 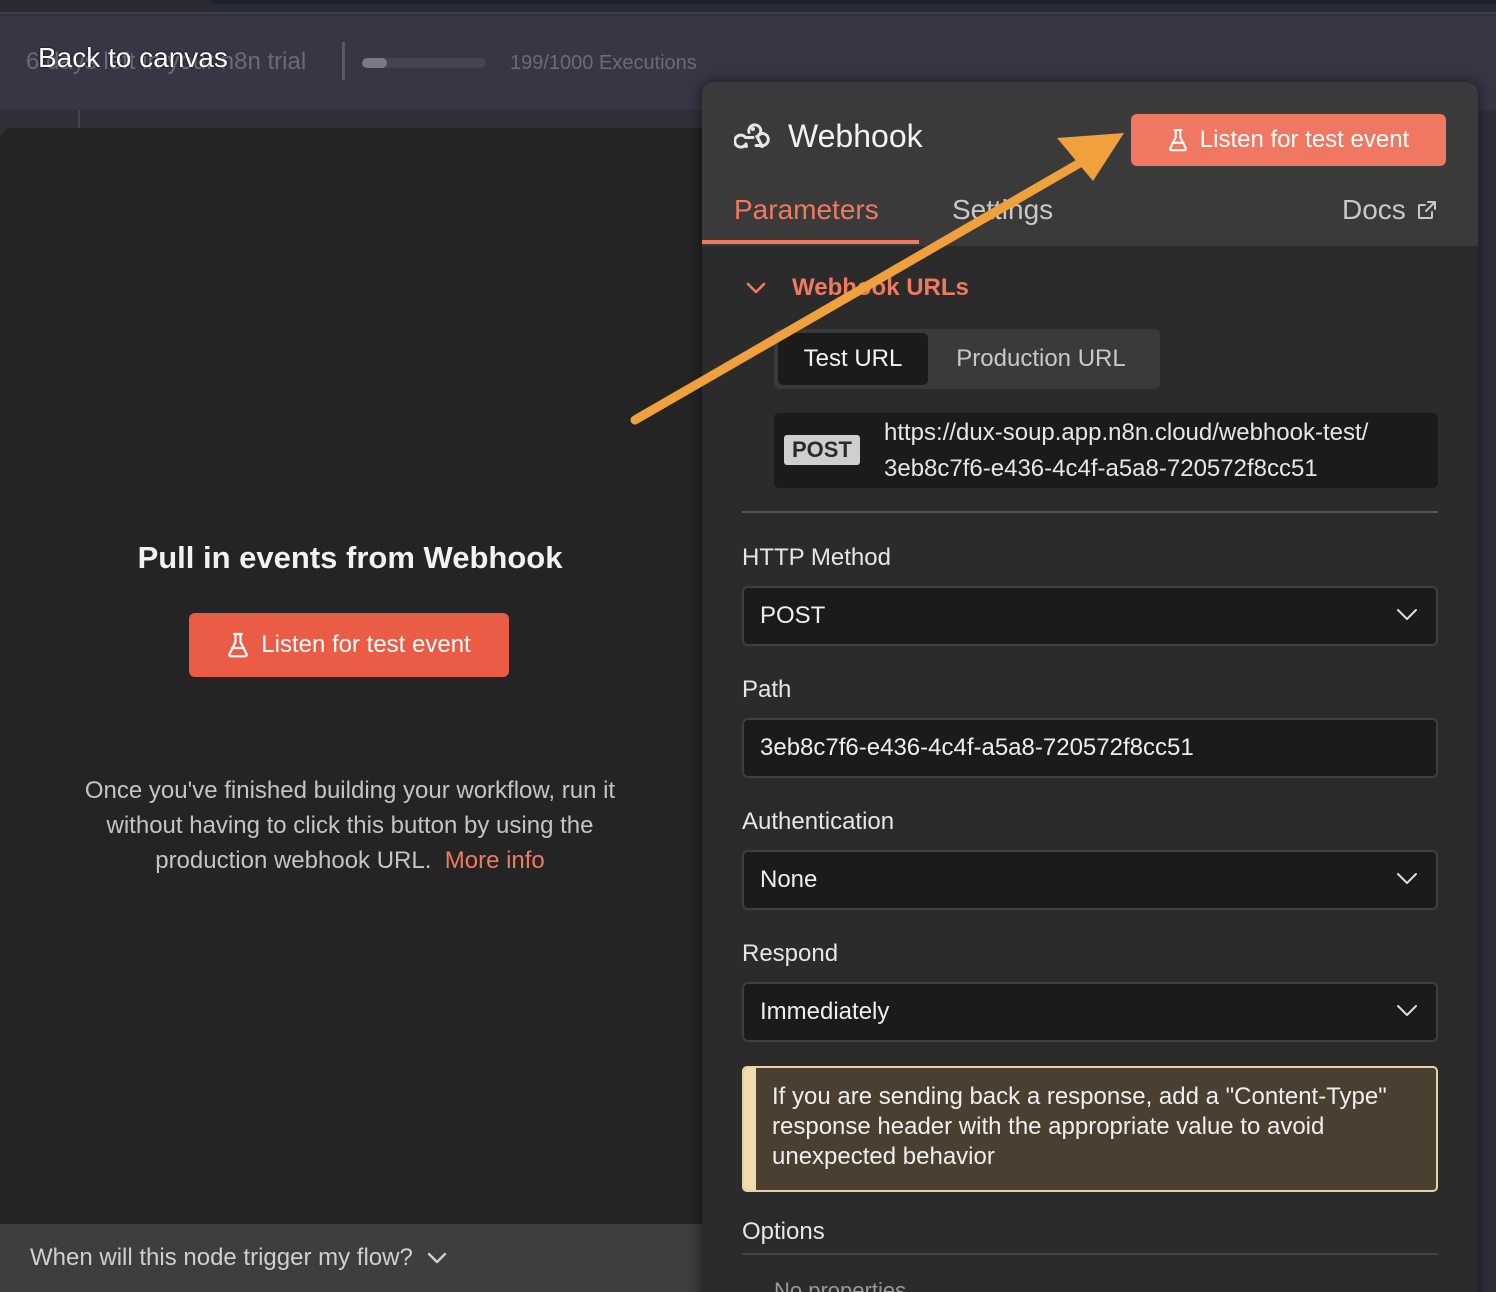 I want to click on webhook-urls-heading: Webhook URLs, so click(x=880, y=287).